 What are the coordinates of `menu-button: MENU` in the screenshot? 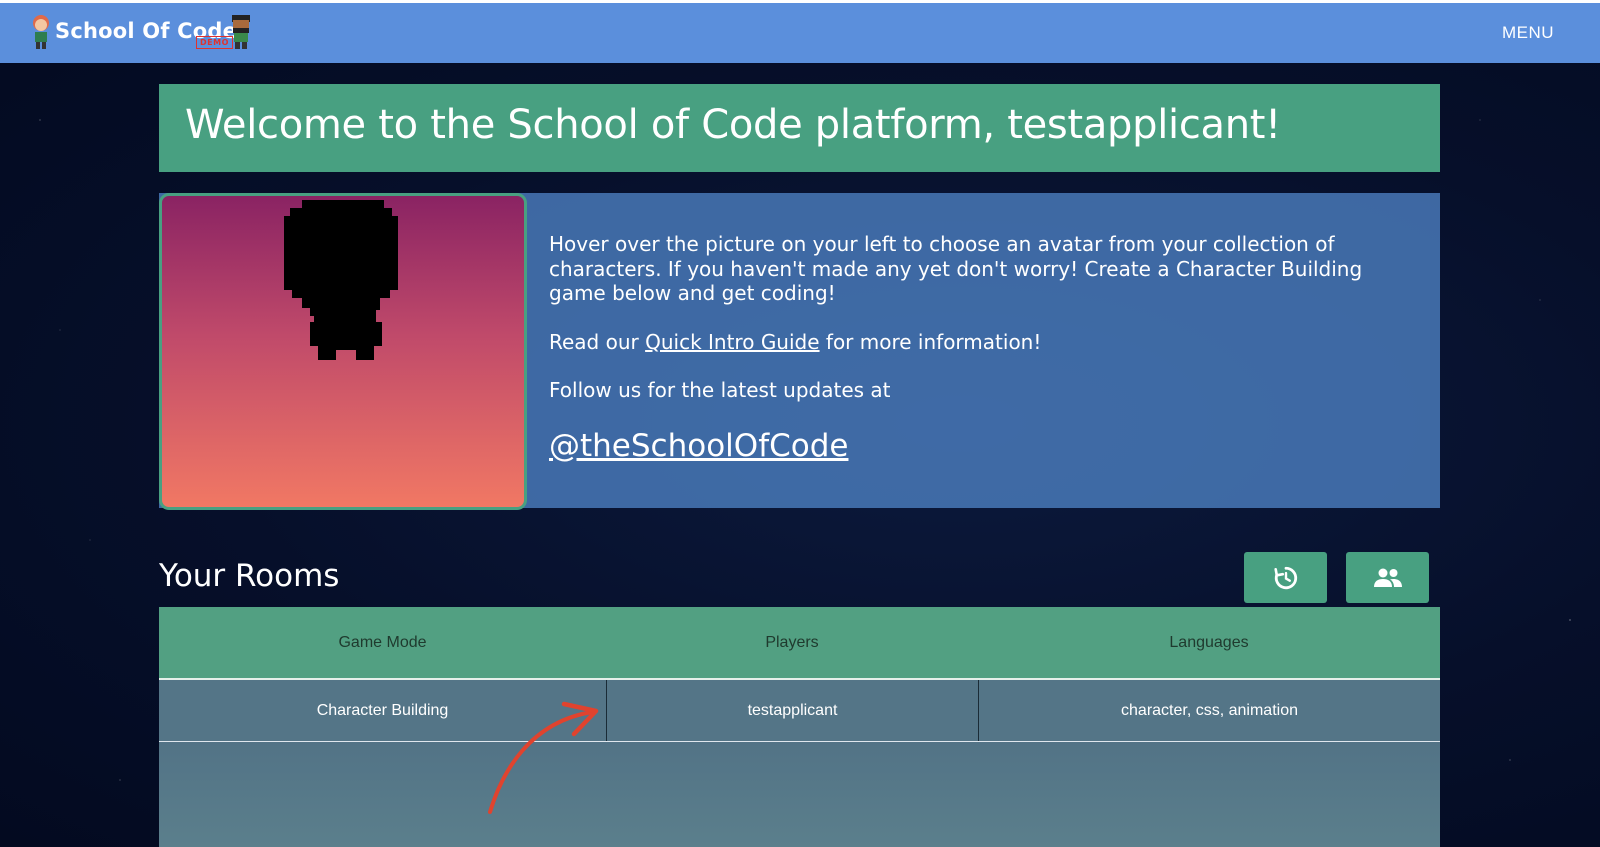 It's located at (1528, 33).